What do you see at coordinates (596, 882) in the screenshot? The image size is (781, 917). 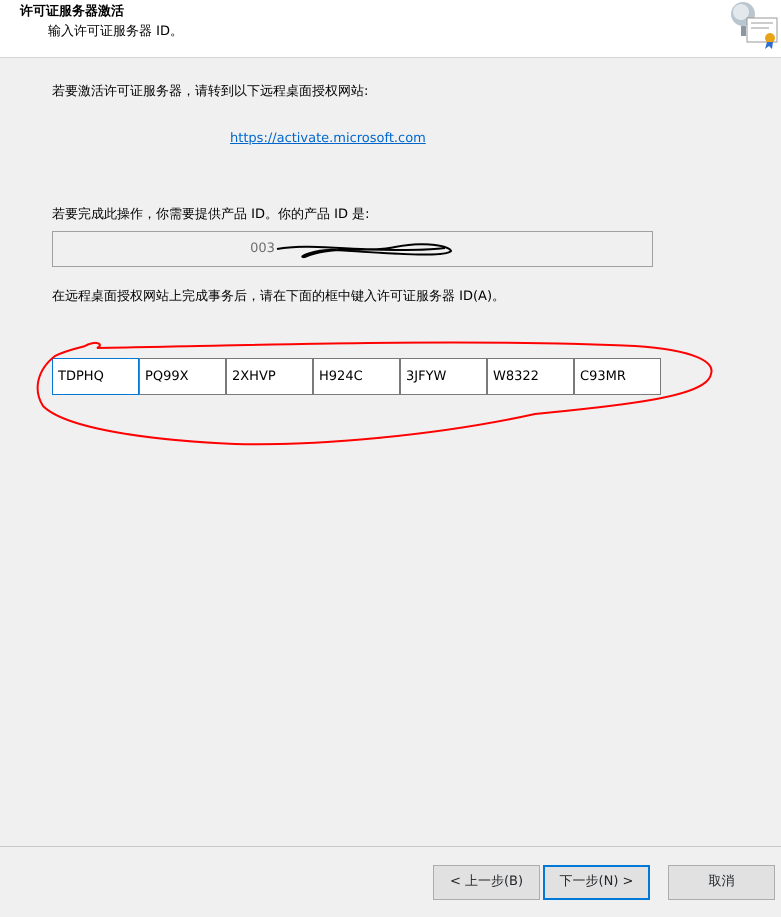 I see `wizard-button: 下一步(N) >` at bounding box center [596, 882].